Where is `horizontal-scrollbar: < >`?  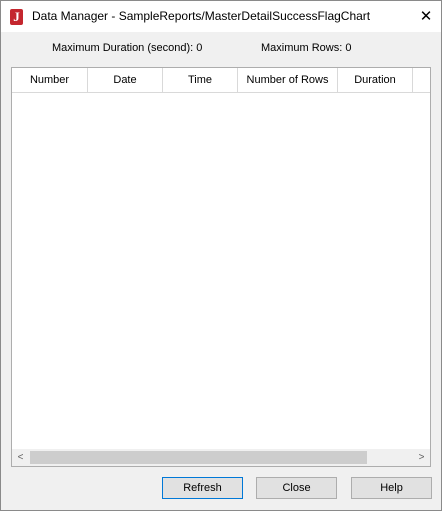
horizontal-scrollbar: < > is located at coordinates (221, 457).